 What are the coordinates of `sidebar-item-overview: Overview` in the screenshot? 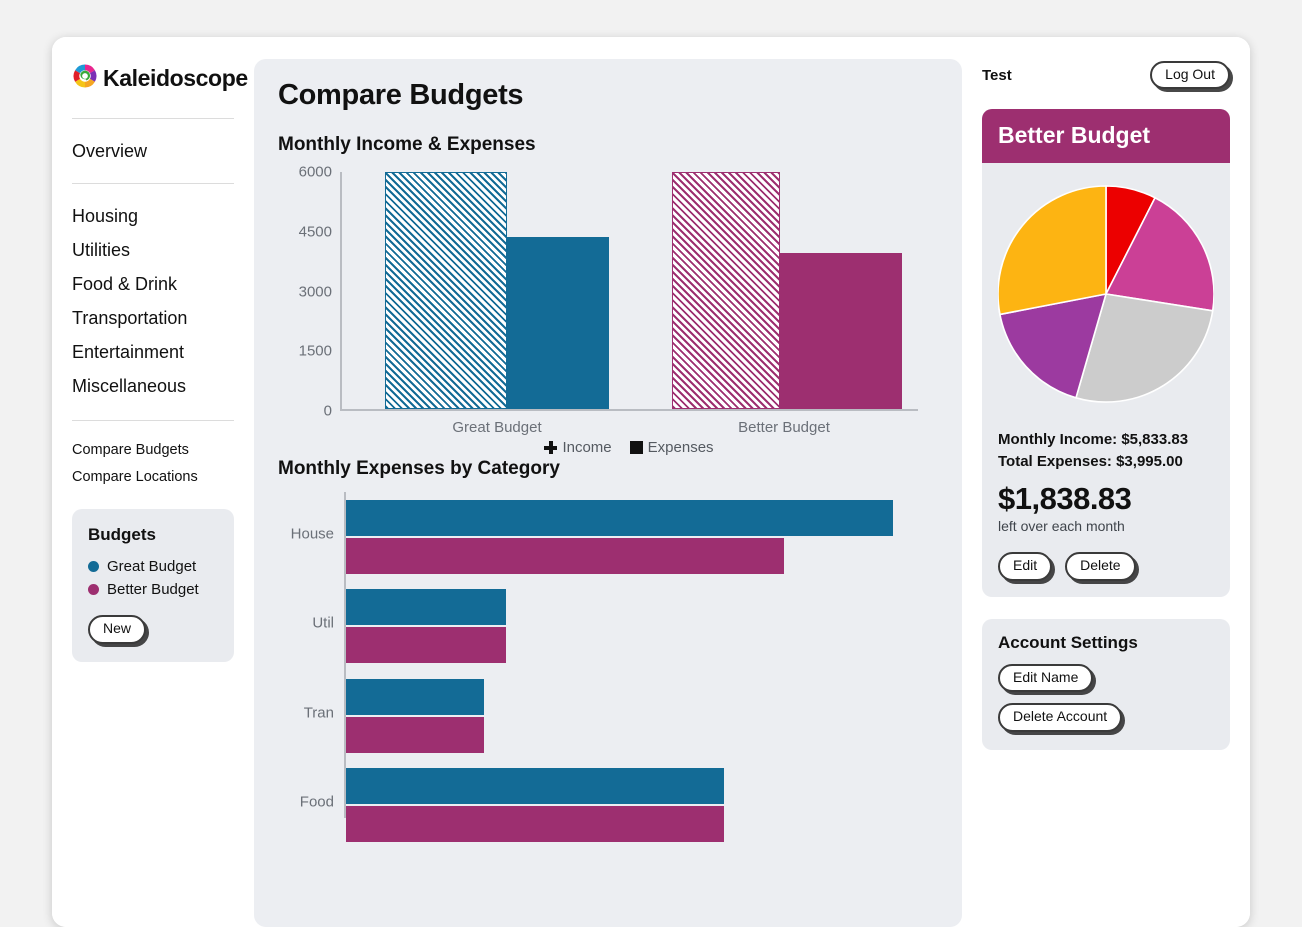 It's located at (153, 152).